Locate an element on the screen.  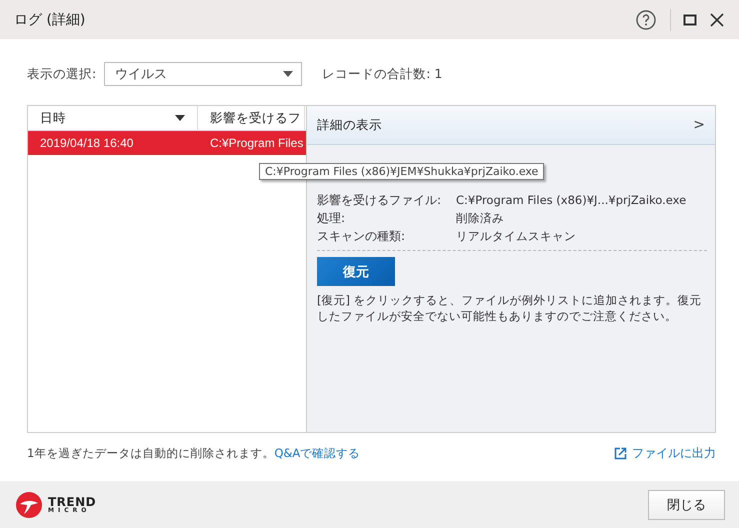
record-count: レコードの合計数: 1 is located at coordinates (382, 74).